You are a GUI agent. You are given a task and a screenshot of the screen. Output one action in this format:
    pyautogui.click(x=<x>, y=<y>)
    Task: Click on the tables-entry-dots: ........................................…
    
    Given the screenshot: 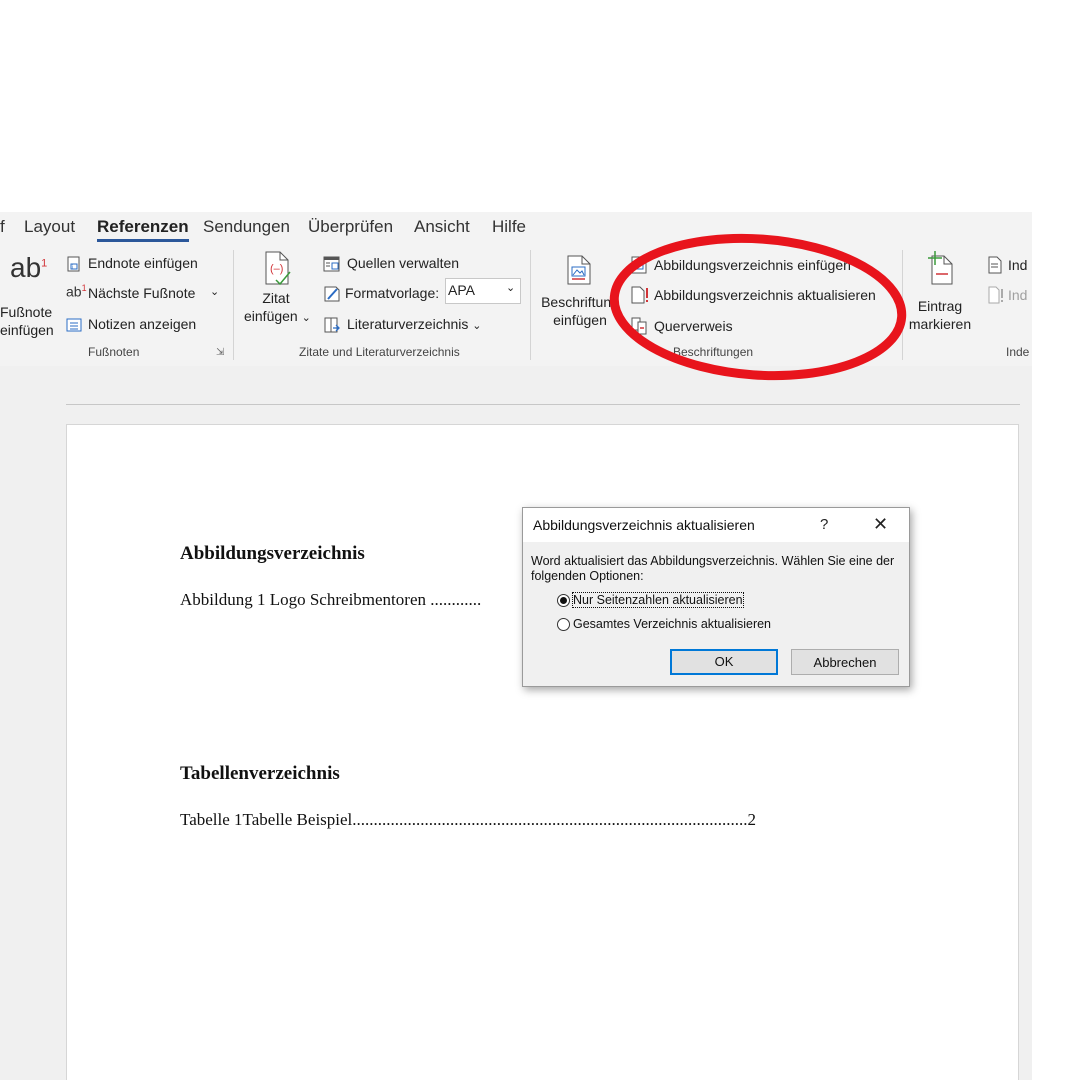 What is the action you would take?
    pyautogui.click(x=550, y=819)
    